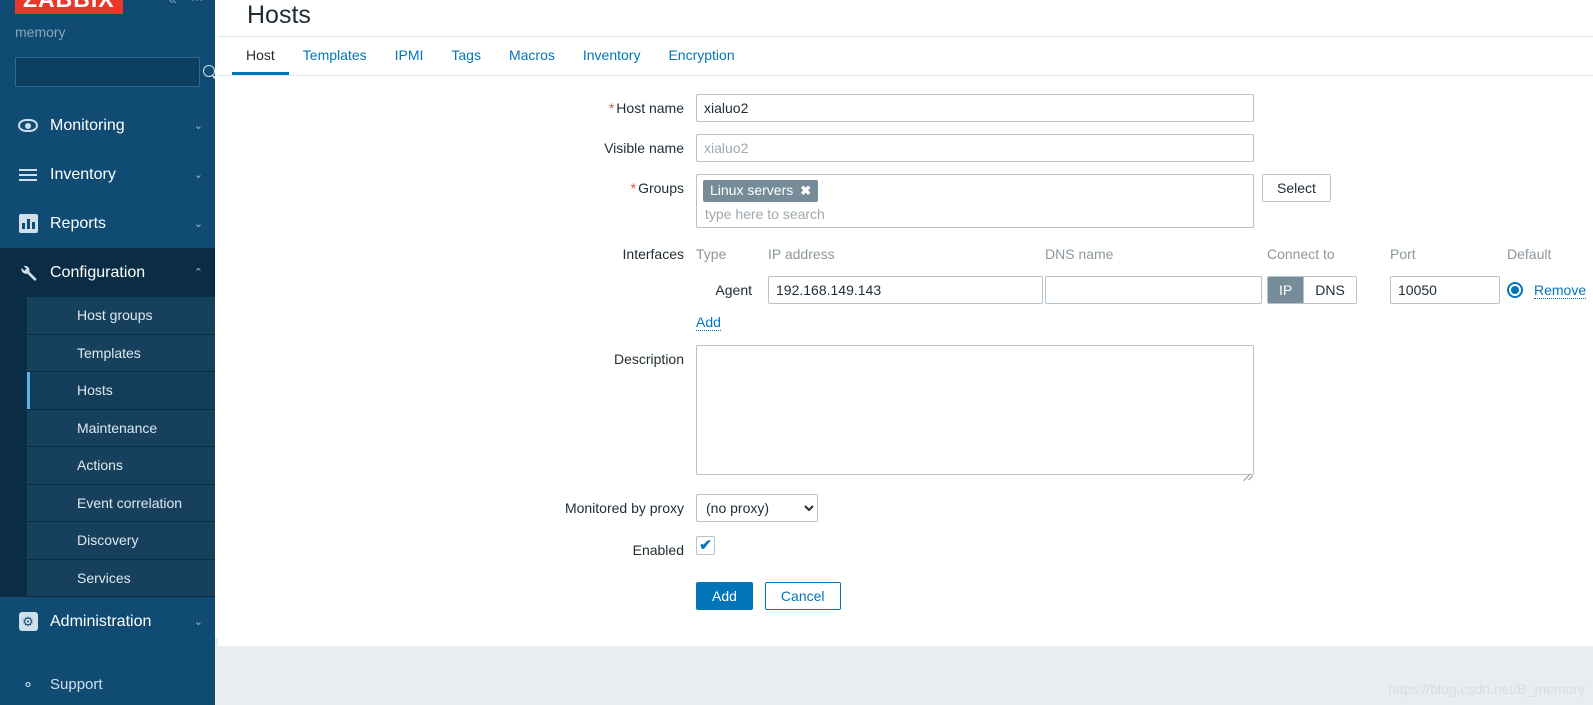 This screenshot has width=1593, height=705. What do you see at coordinates (1486, 689) in the screenshot?
I see `watermark: https://blog.csdn.net/B_memory` at bounding box center [1486, 689].